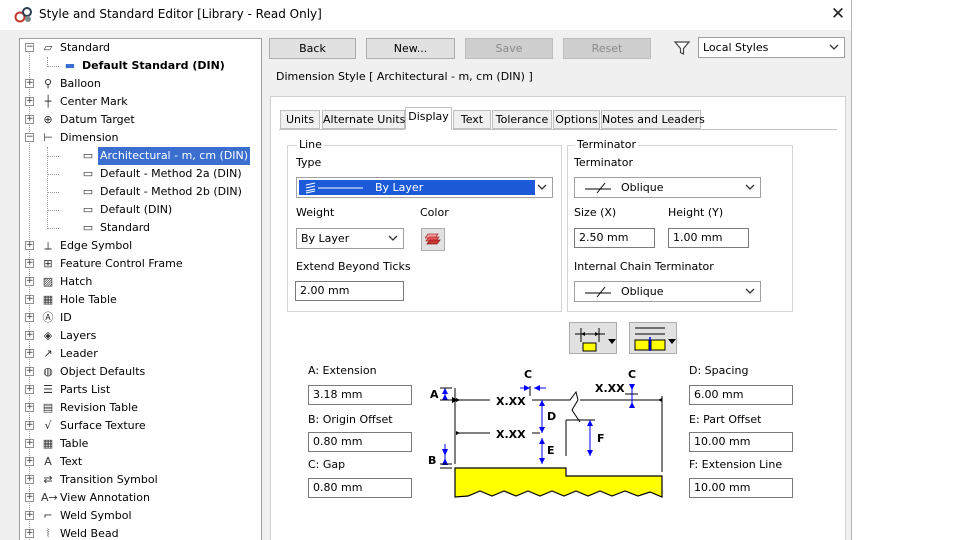  I want to click on back-button: Back, so click(312, 48).